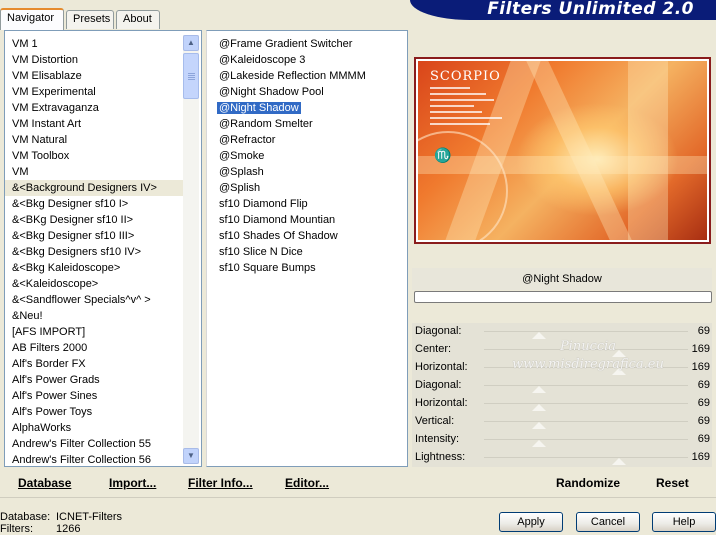  Describe the element at coordinates (277, 220) in the screenshot. I see `filter-item-label: sf10 Diamond Mountian` at that location.